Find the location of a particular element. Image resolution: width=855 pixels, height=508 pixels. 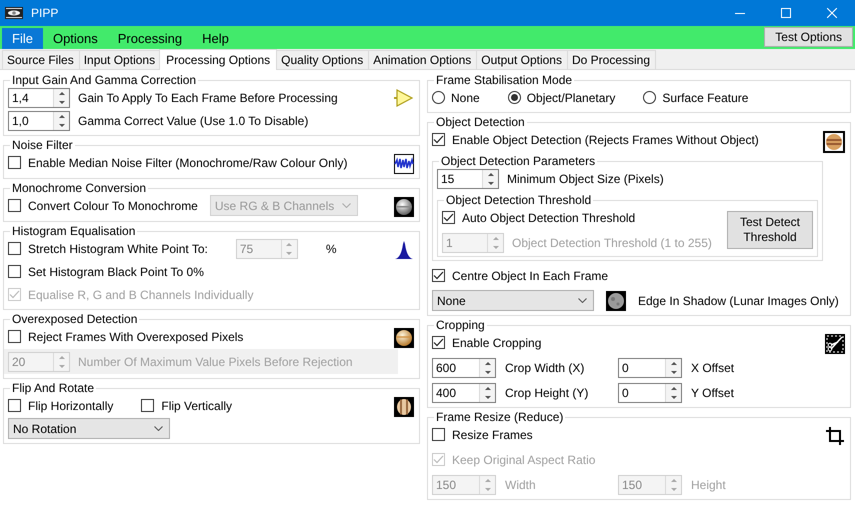

dropdown: None is located at coordinates (513, 300).